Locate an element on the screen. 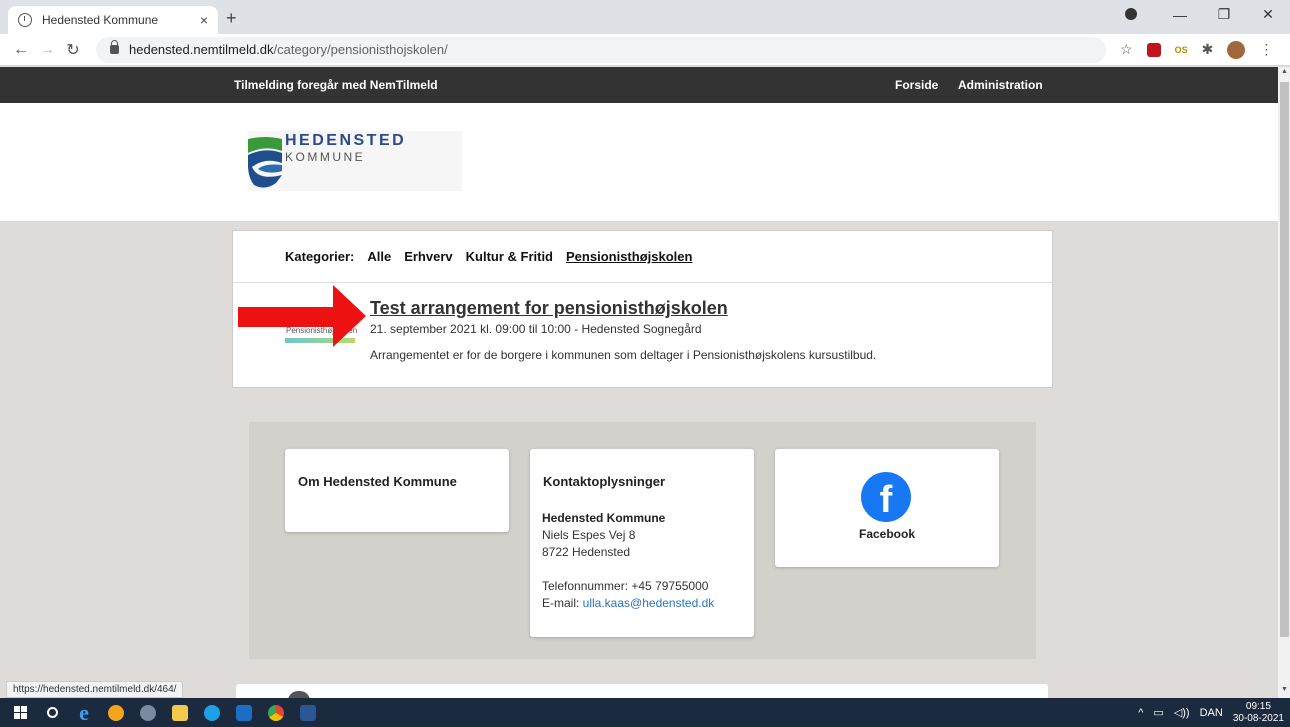  system-tray: ^ ▭ ◁)) DAN 09:15 30-08-2021 is located at coordinates (1211, 712).